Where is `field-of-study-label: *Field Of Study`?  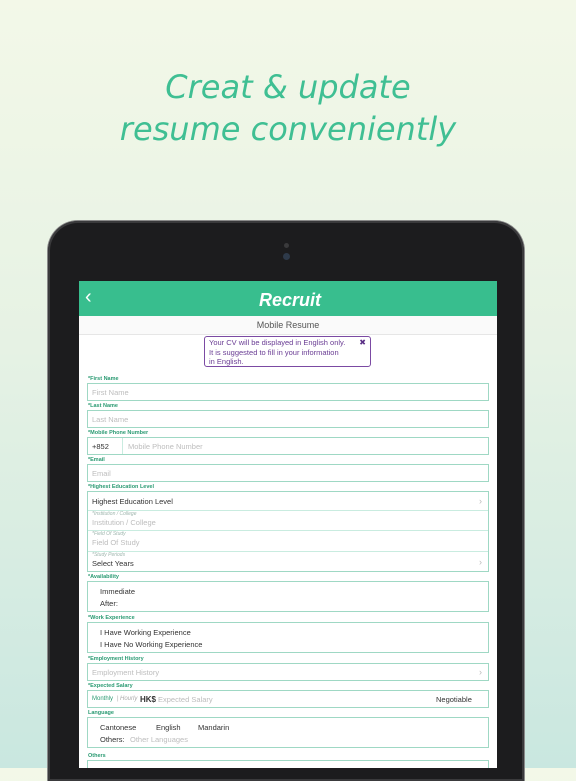 field-of-study-label: *Field Of Study is located at coordinates (109, 534).